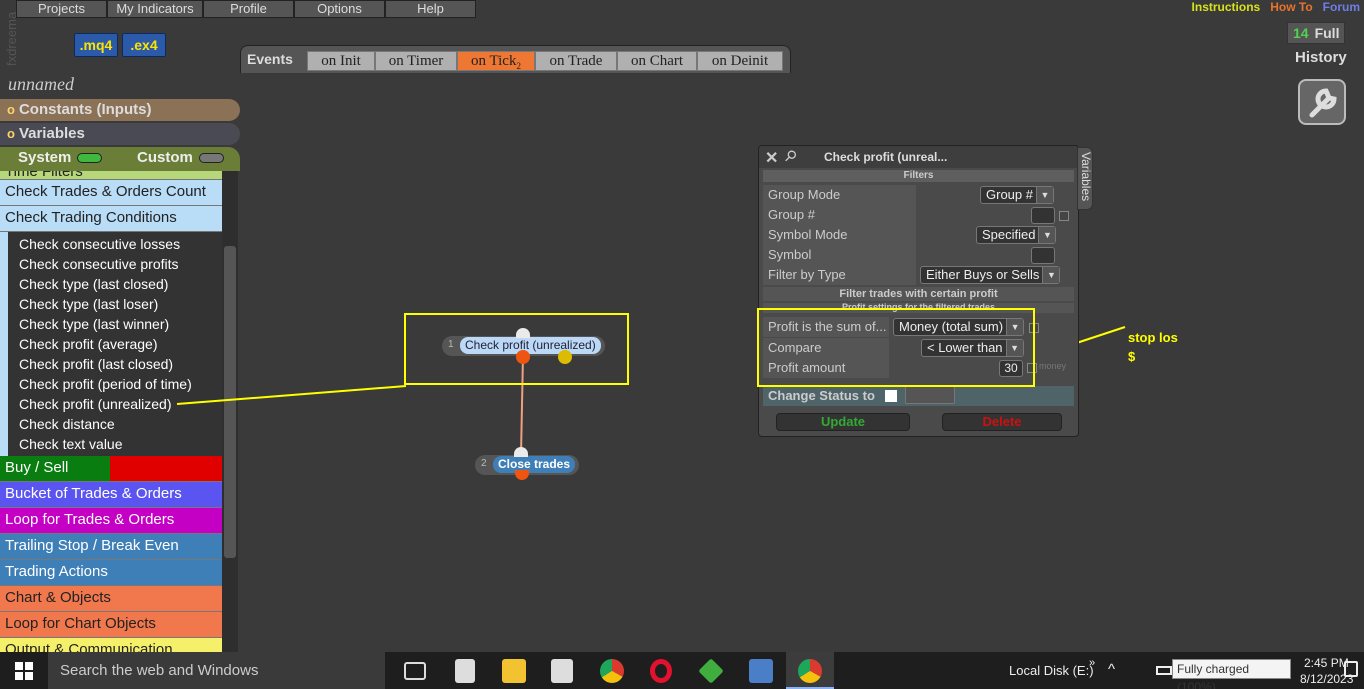 The width and height of the screenshot is (1364, 689). Describe the element at coordinates (24, 671) in the screenshot. I see `windows-start-icon` at that location.